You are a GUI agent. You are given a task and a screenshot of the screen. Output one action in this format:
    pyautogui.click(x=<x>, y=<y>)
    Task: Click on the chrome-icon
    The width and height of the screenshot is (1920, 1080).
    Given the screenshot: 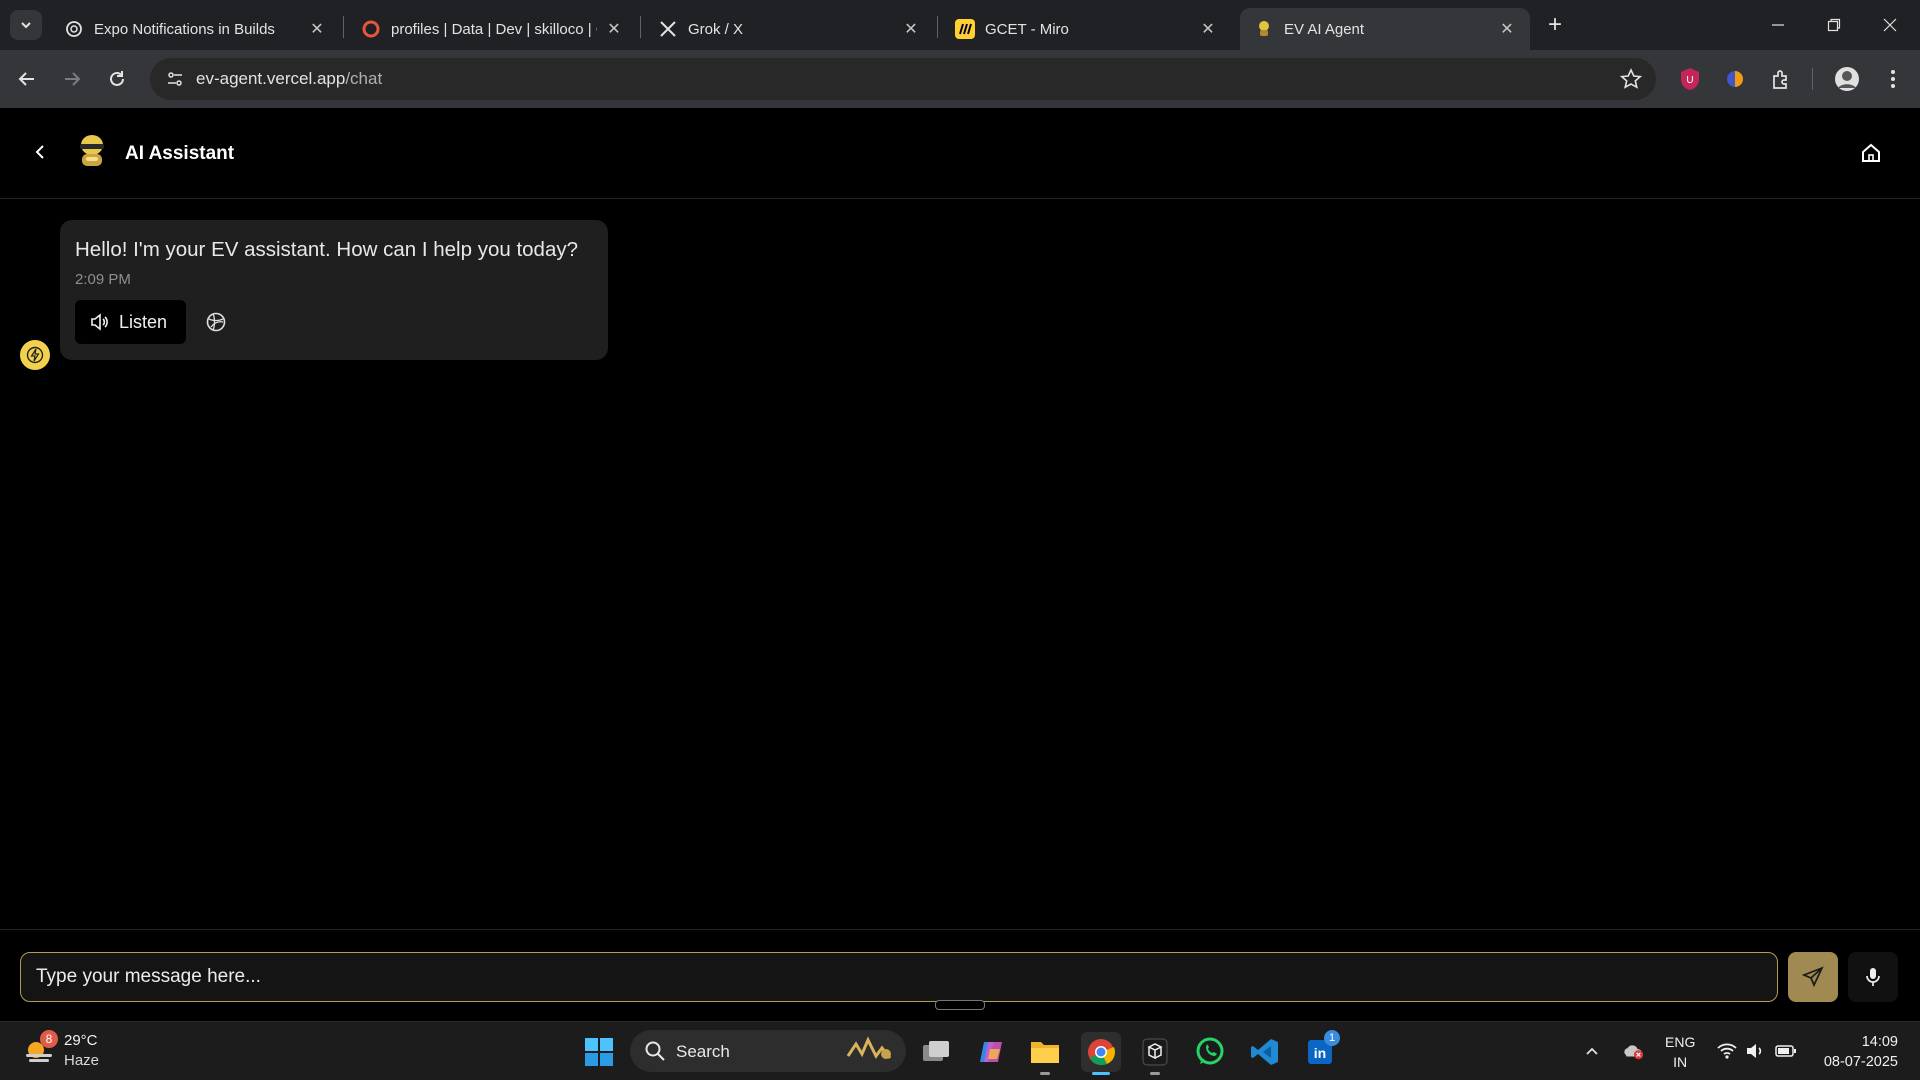 What is the action you would take?
    pyautogui.click(x=1101, y=1052)
    